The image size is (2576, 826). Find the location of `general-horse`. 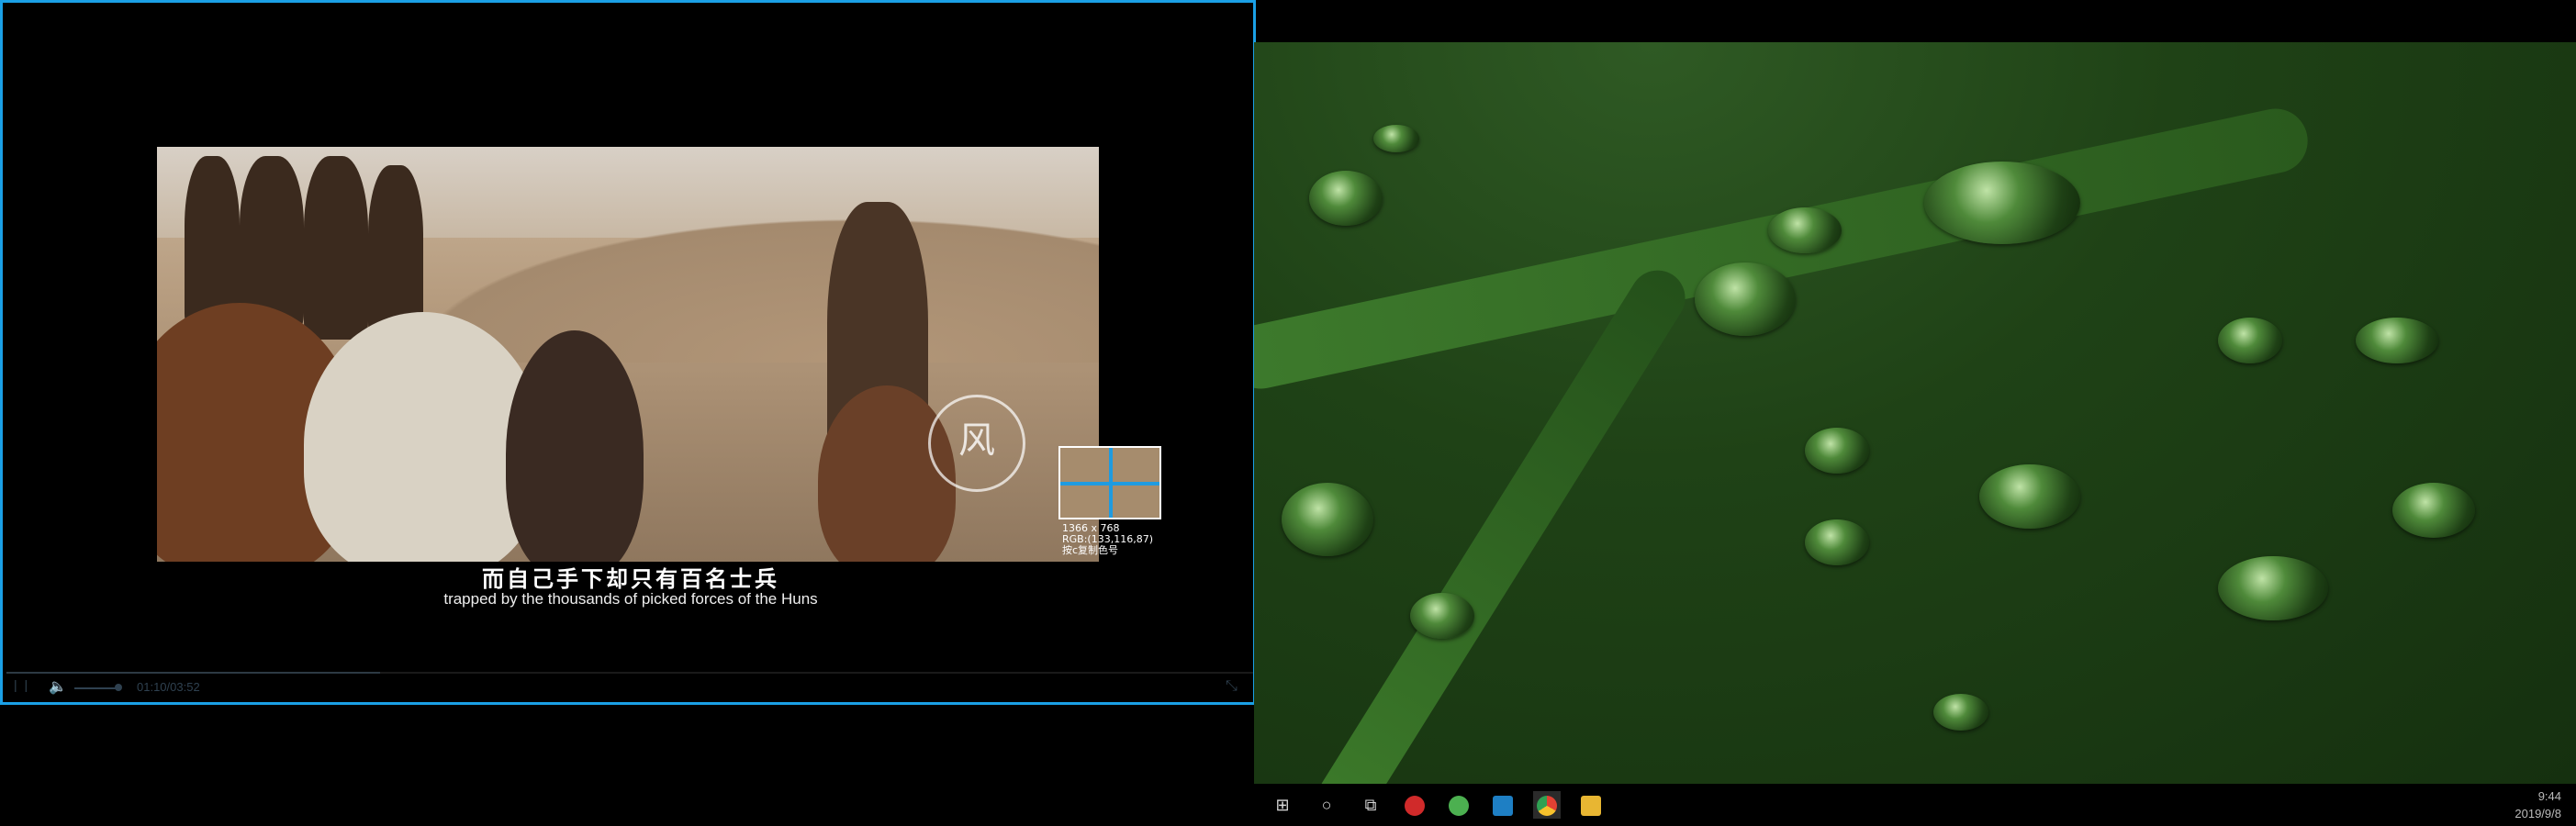

general-horse is located at coordinates (887, 474).